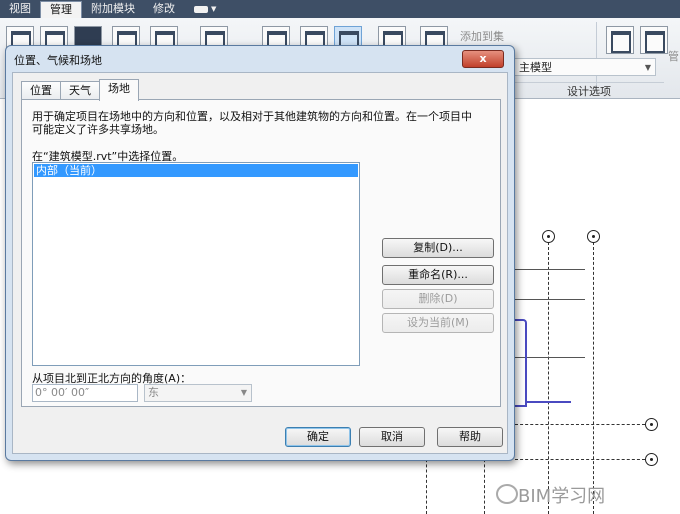 This screenshot has height=514, width=680. Describe the element at coordinates (438, 299) in the screenshot. I see `delete-button: 删除(D)` at that location.